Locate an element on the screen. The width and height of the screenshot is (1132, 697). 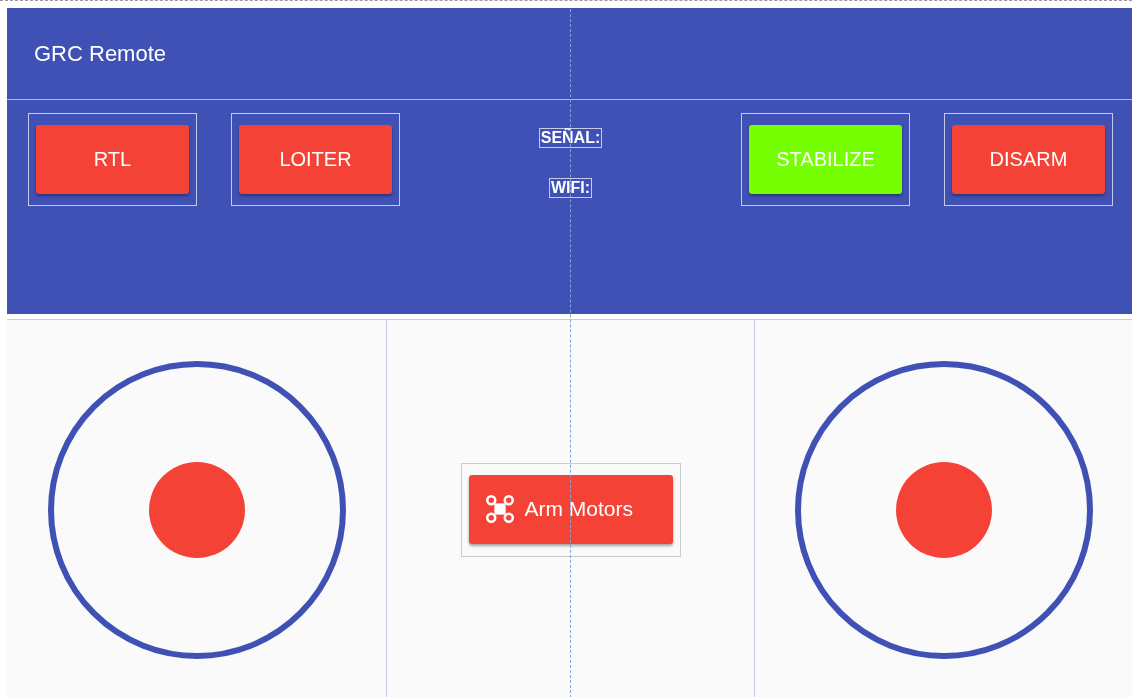
mode-button: RTL is located at coordinates (112, 159).